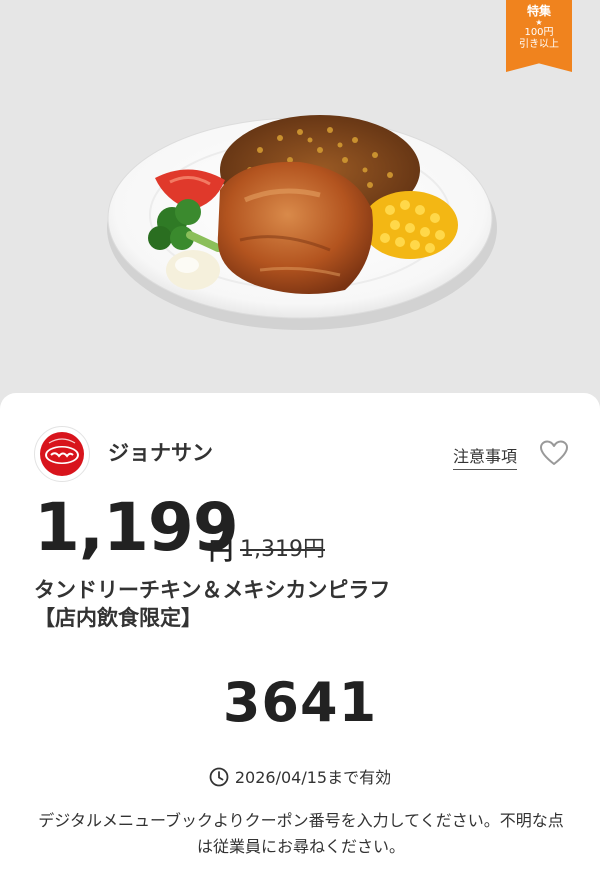 This screenshot has height=880, width=600. I want to click on product-restriction: 【店内飲食限定】, so click(118, 618).